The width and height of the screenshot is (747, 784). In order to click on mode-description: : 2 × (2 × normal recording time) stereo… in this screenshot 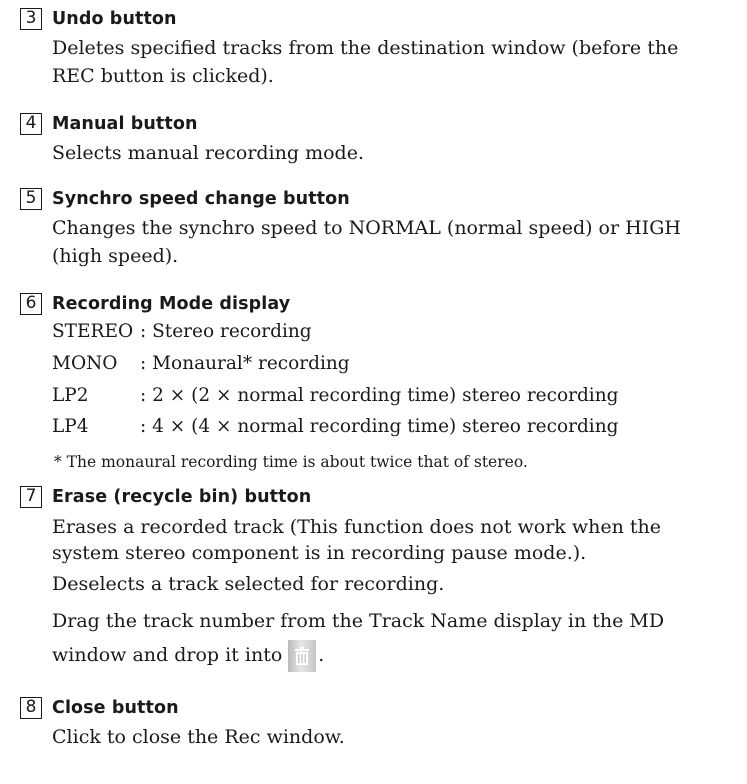, I will do `click(379, 395)`.